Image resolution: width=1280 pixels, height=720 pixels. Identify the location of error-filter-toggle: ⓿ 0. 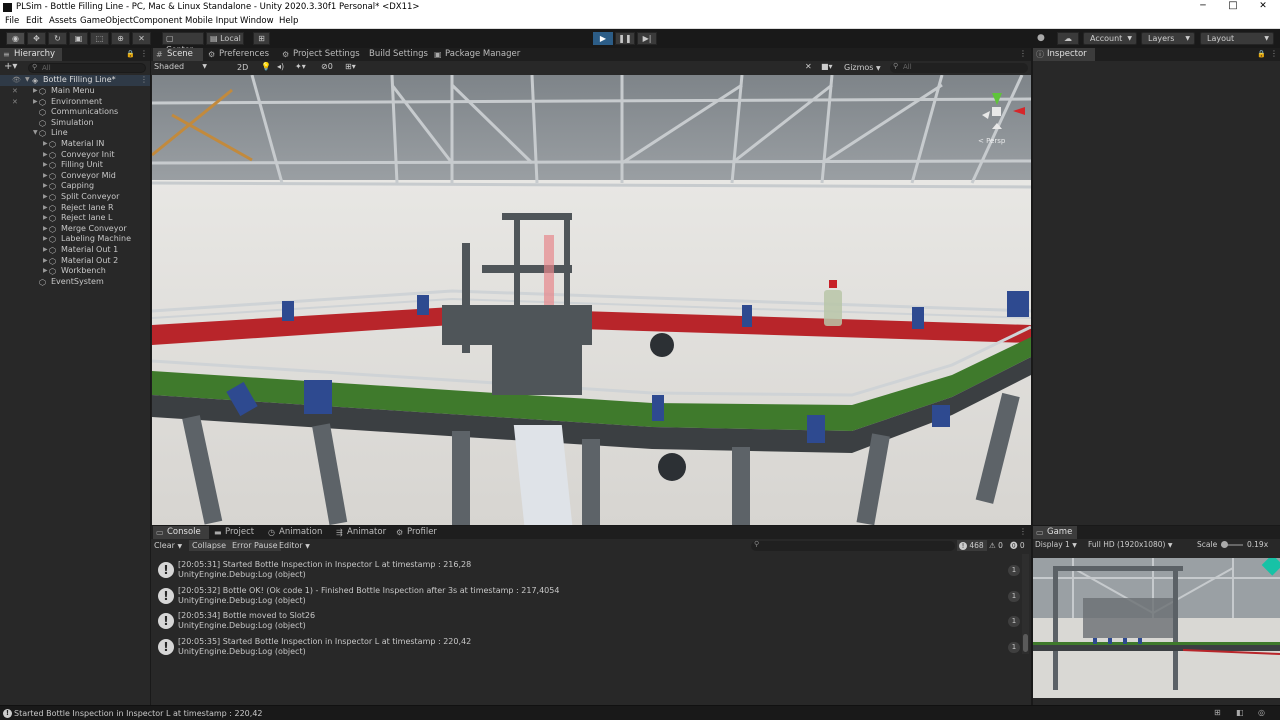
(1020, 545).